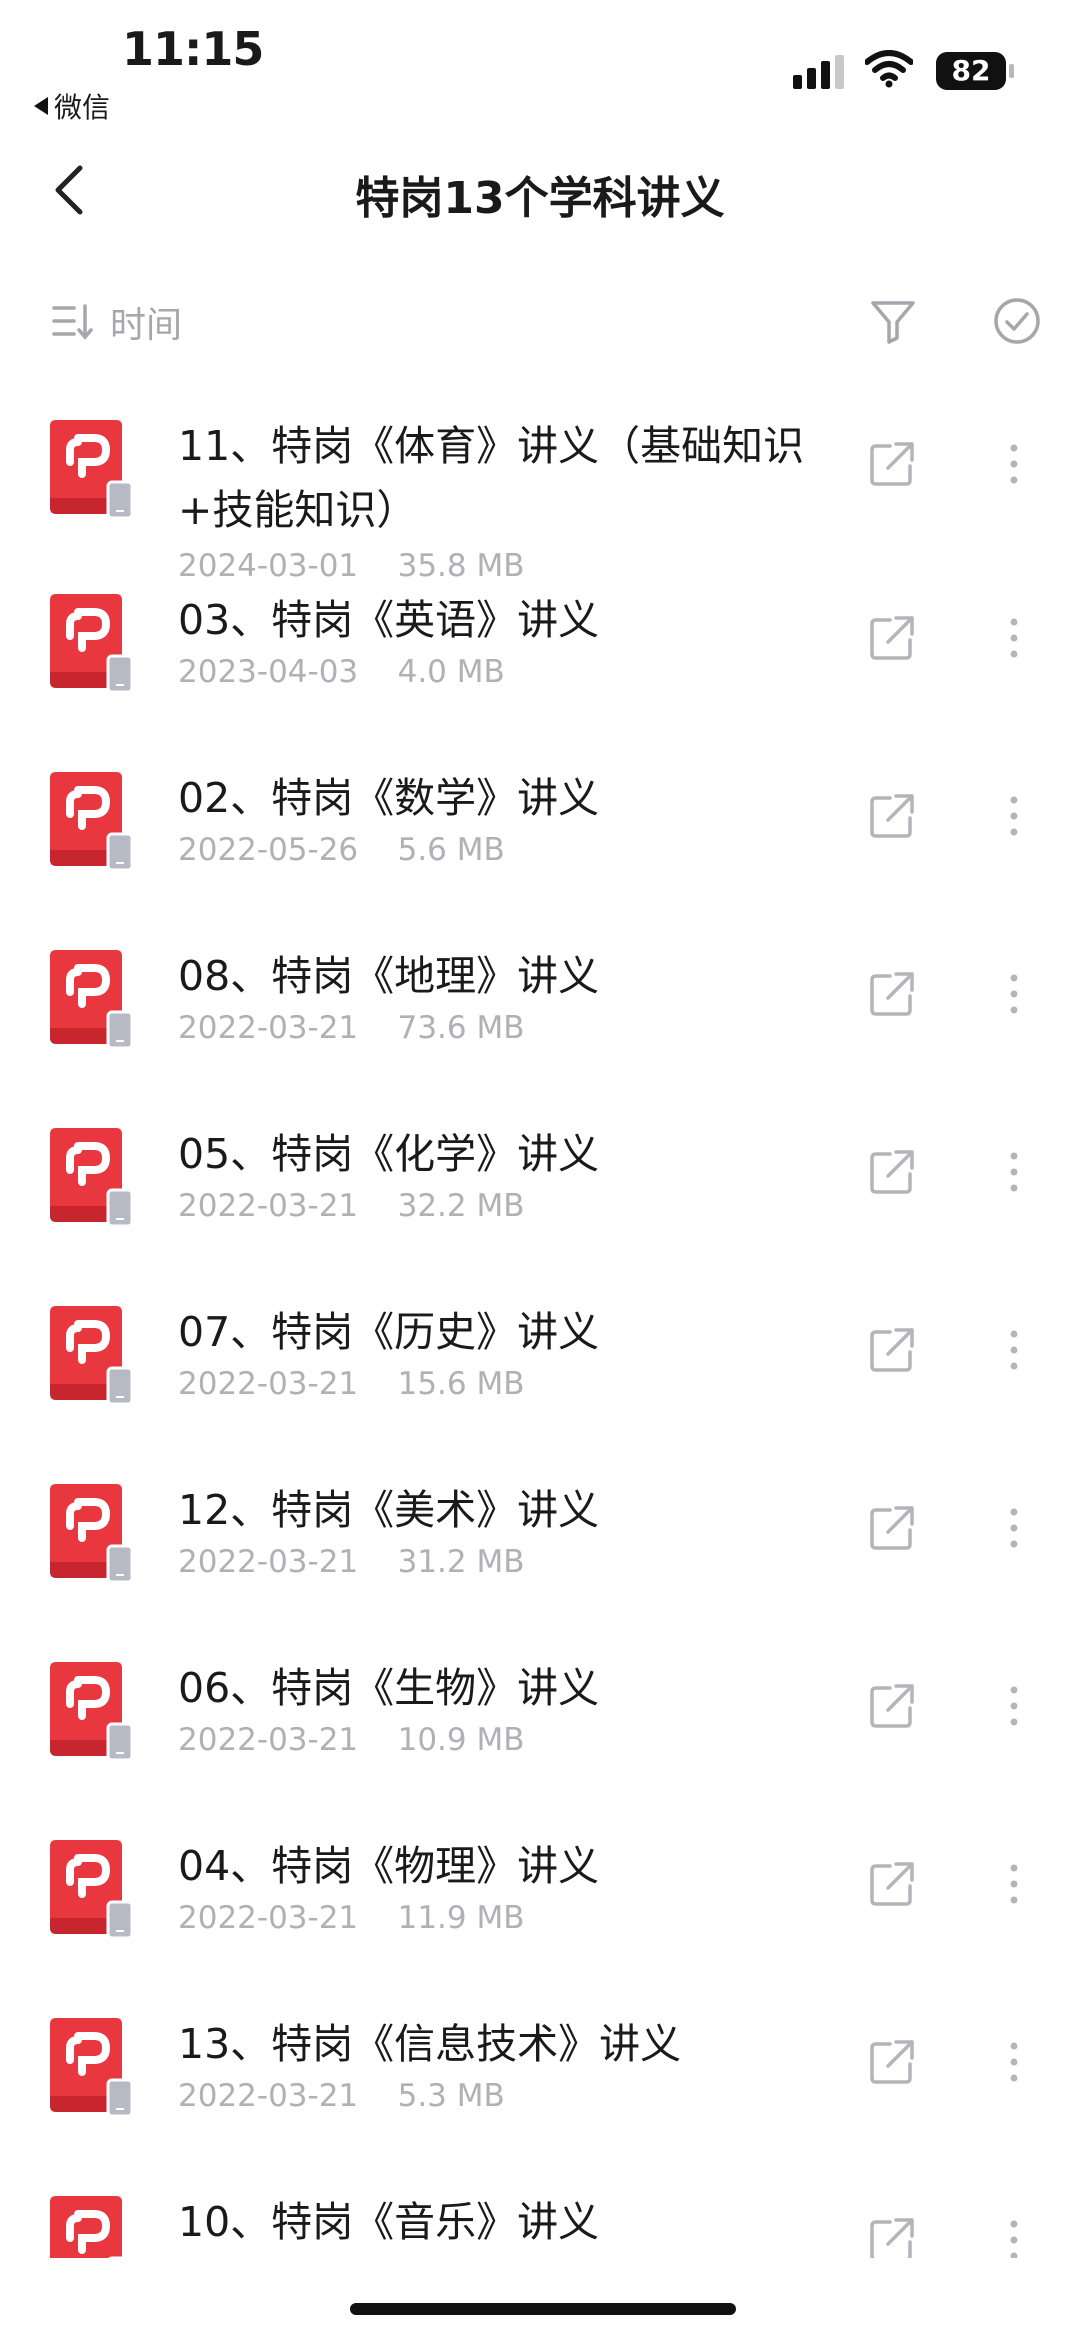  I want to click on file-meta: 2022-03-21 31.2 MB, so click(351, 1562).